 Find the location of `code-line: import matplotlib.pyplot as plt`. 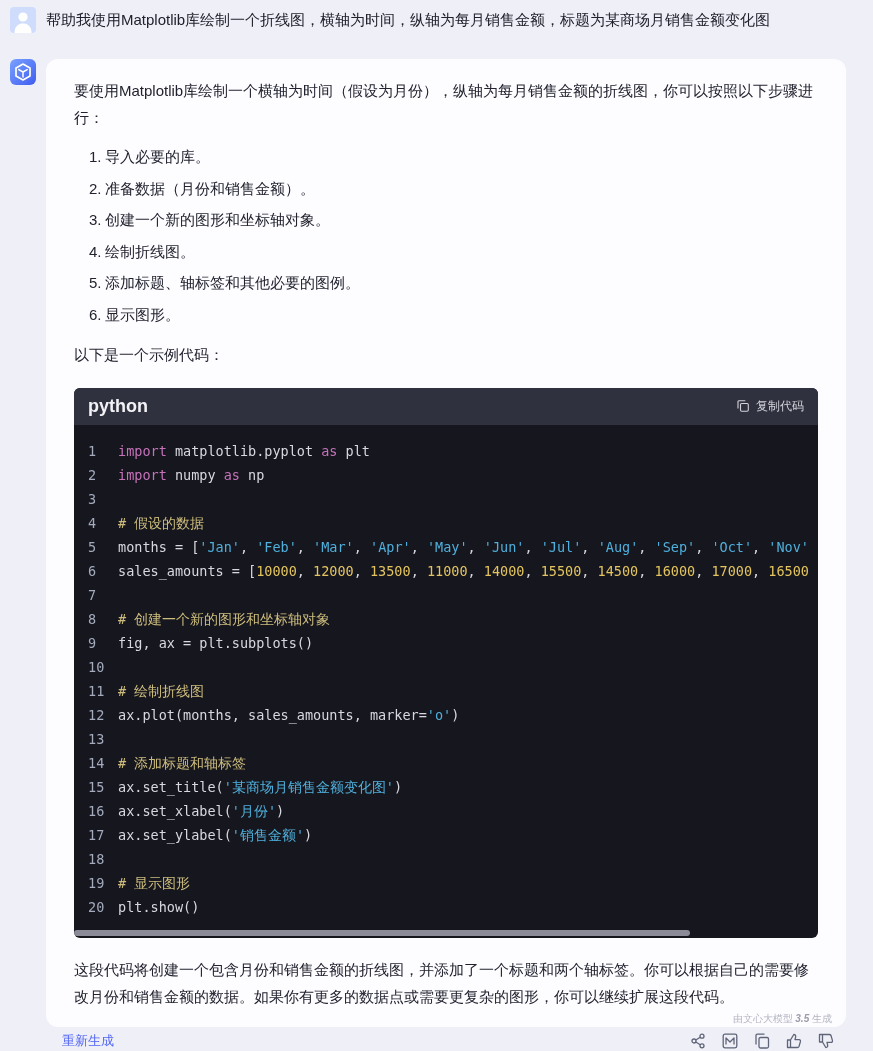

code-line: import matplotlib.pyplot as plt is located at coordinates (244, 451).